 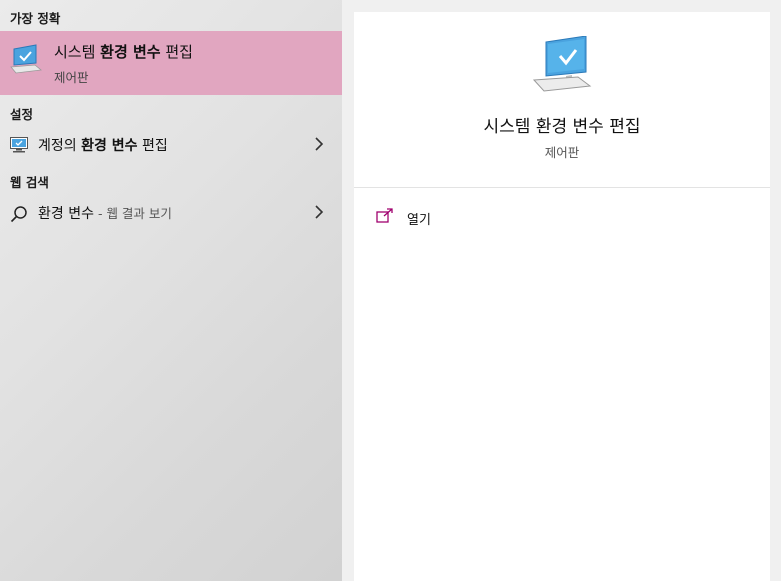 I want to click on best-match-item: 시스템 환경 변수 편집 제어판, so click(x=171, y=63).